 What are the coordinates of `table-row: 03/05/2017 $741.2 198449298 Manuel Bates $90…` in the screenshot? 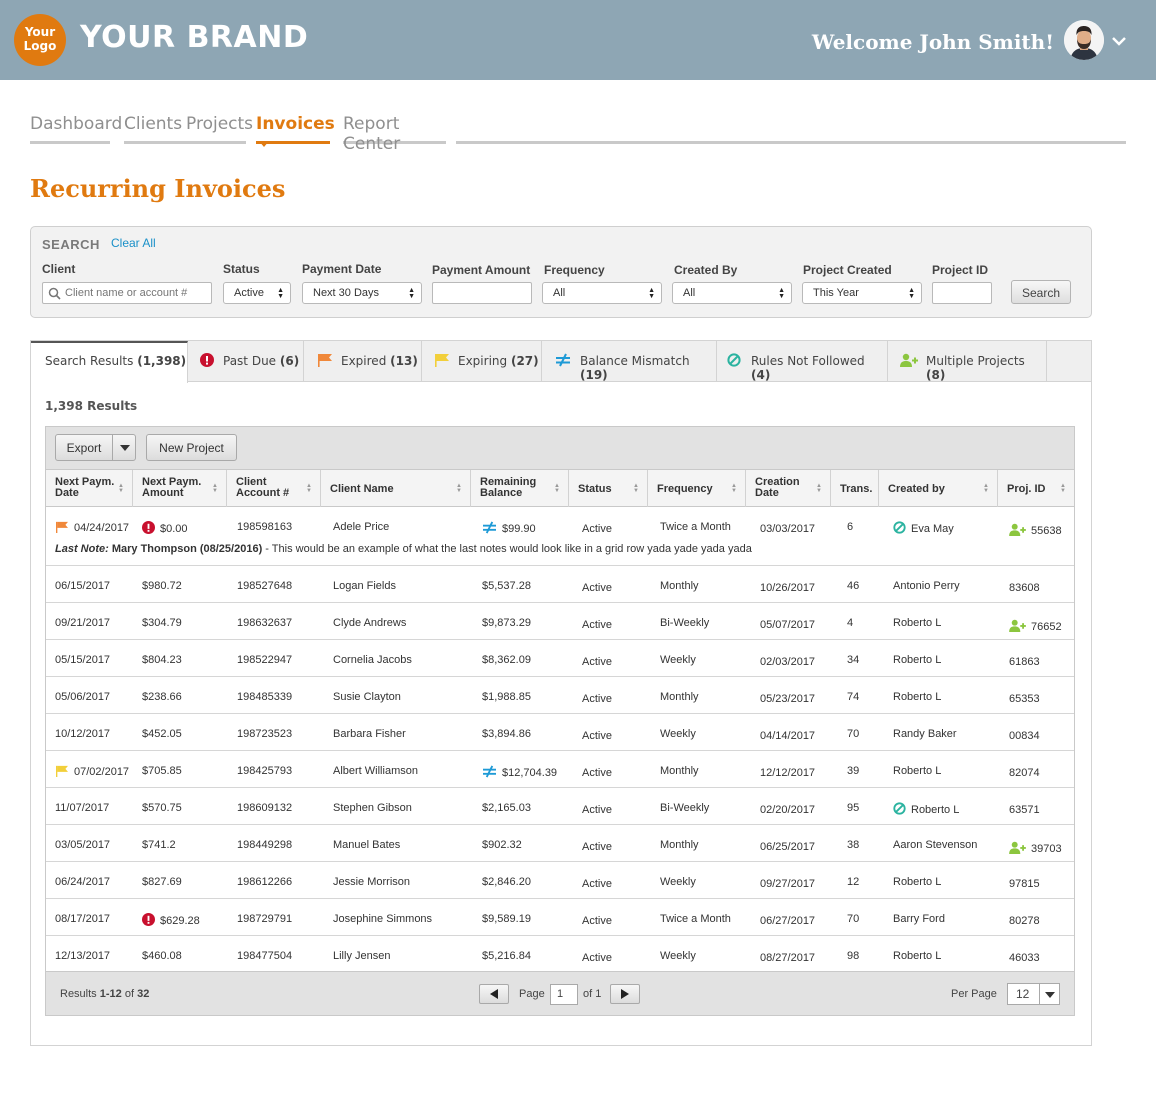 It's located at (560, 843).